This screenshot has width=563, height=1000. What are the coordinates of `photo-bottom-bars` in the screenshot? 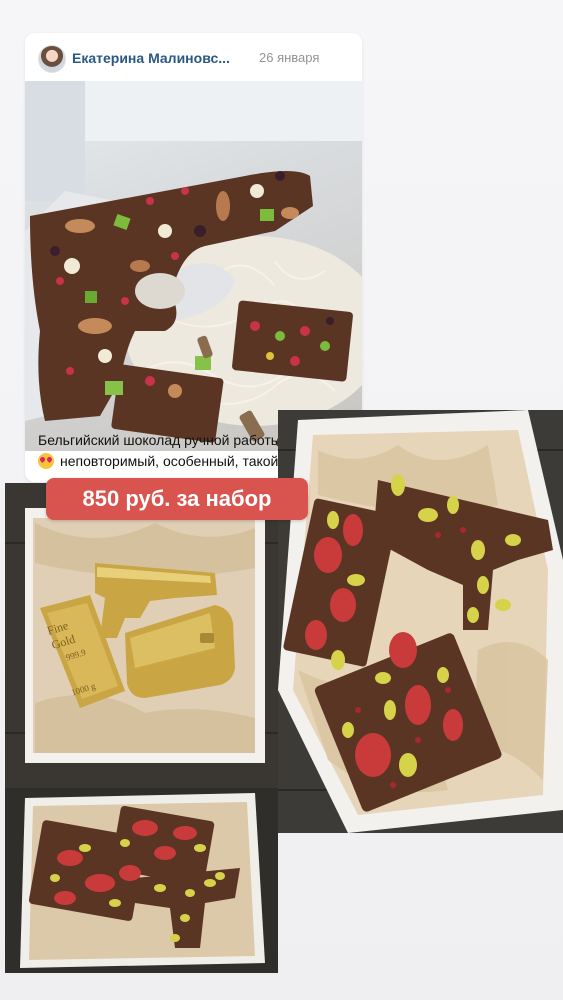 It's located at (141, 880).